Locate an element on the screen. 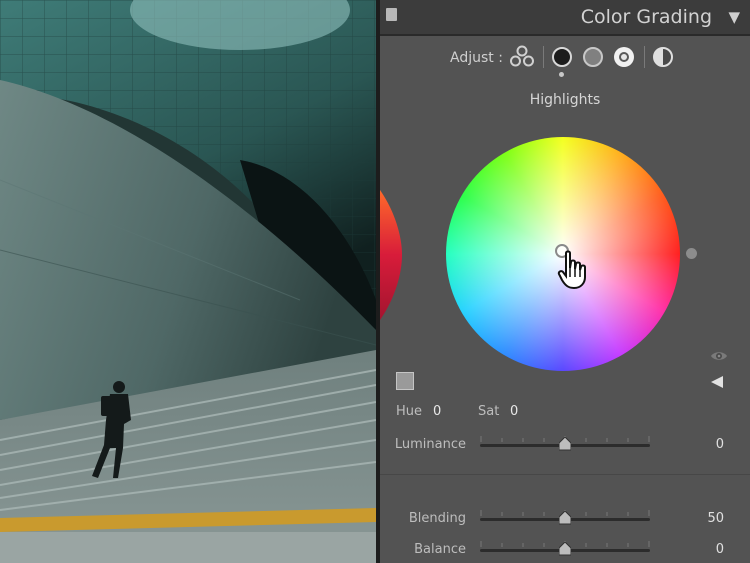 Image resolution: width=750 pixels, height=563 pixels. sat-label: Sat is located at coordinates (489, 411).